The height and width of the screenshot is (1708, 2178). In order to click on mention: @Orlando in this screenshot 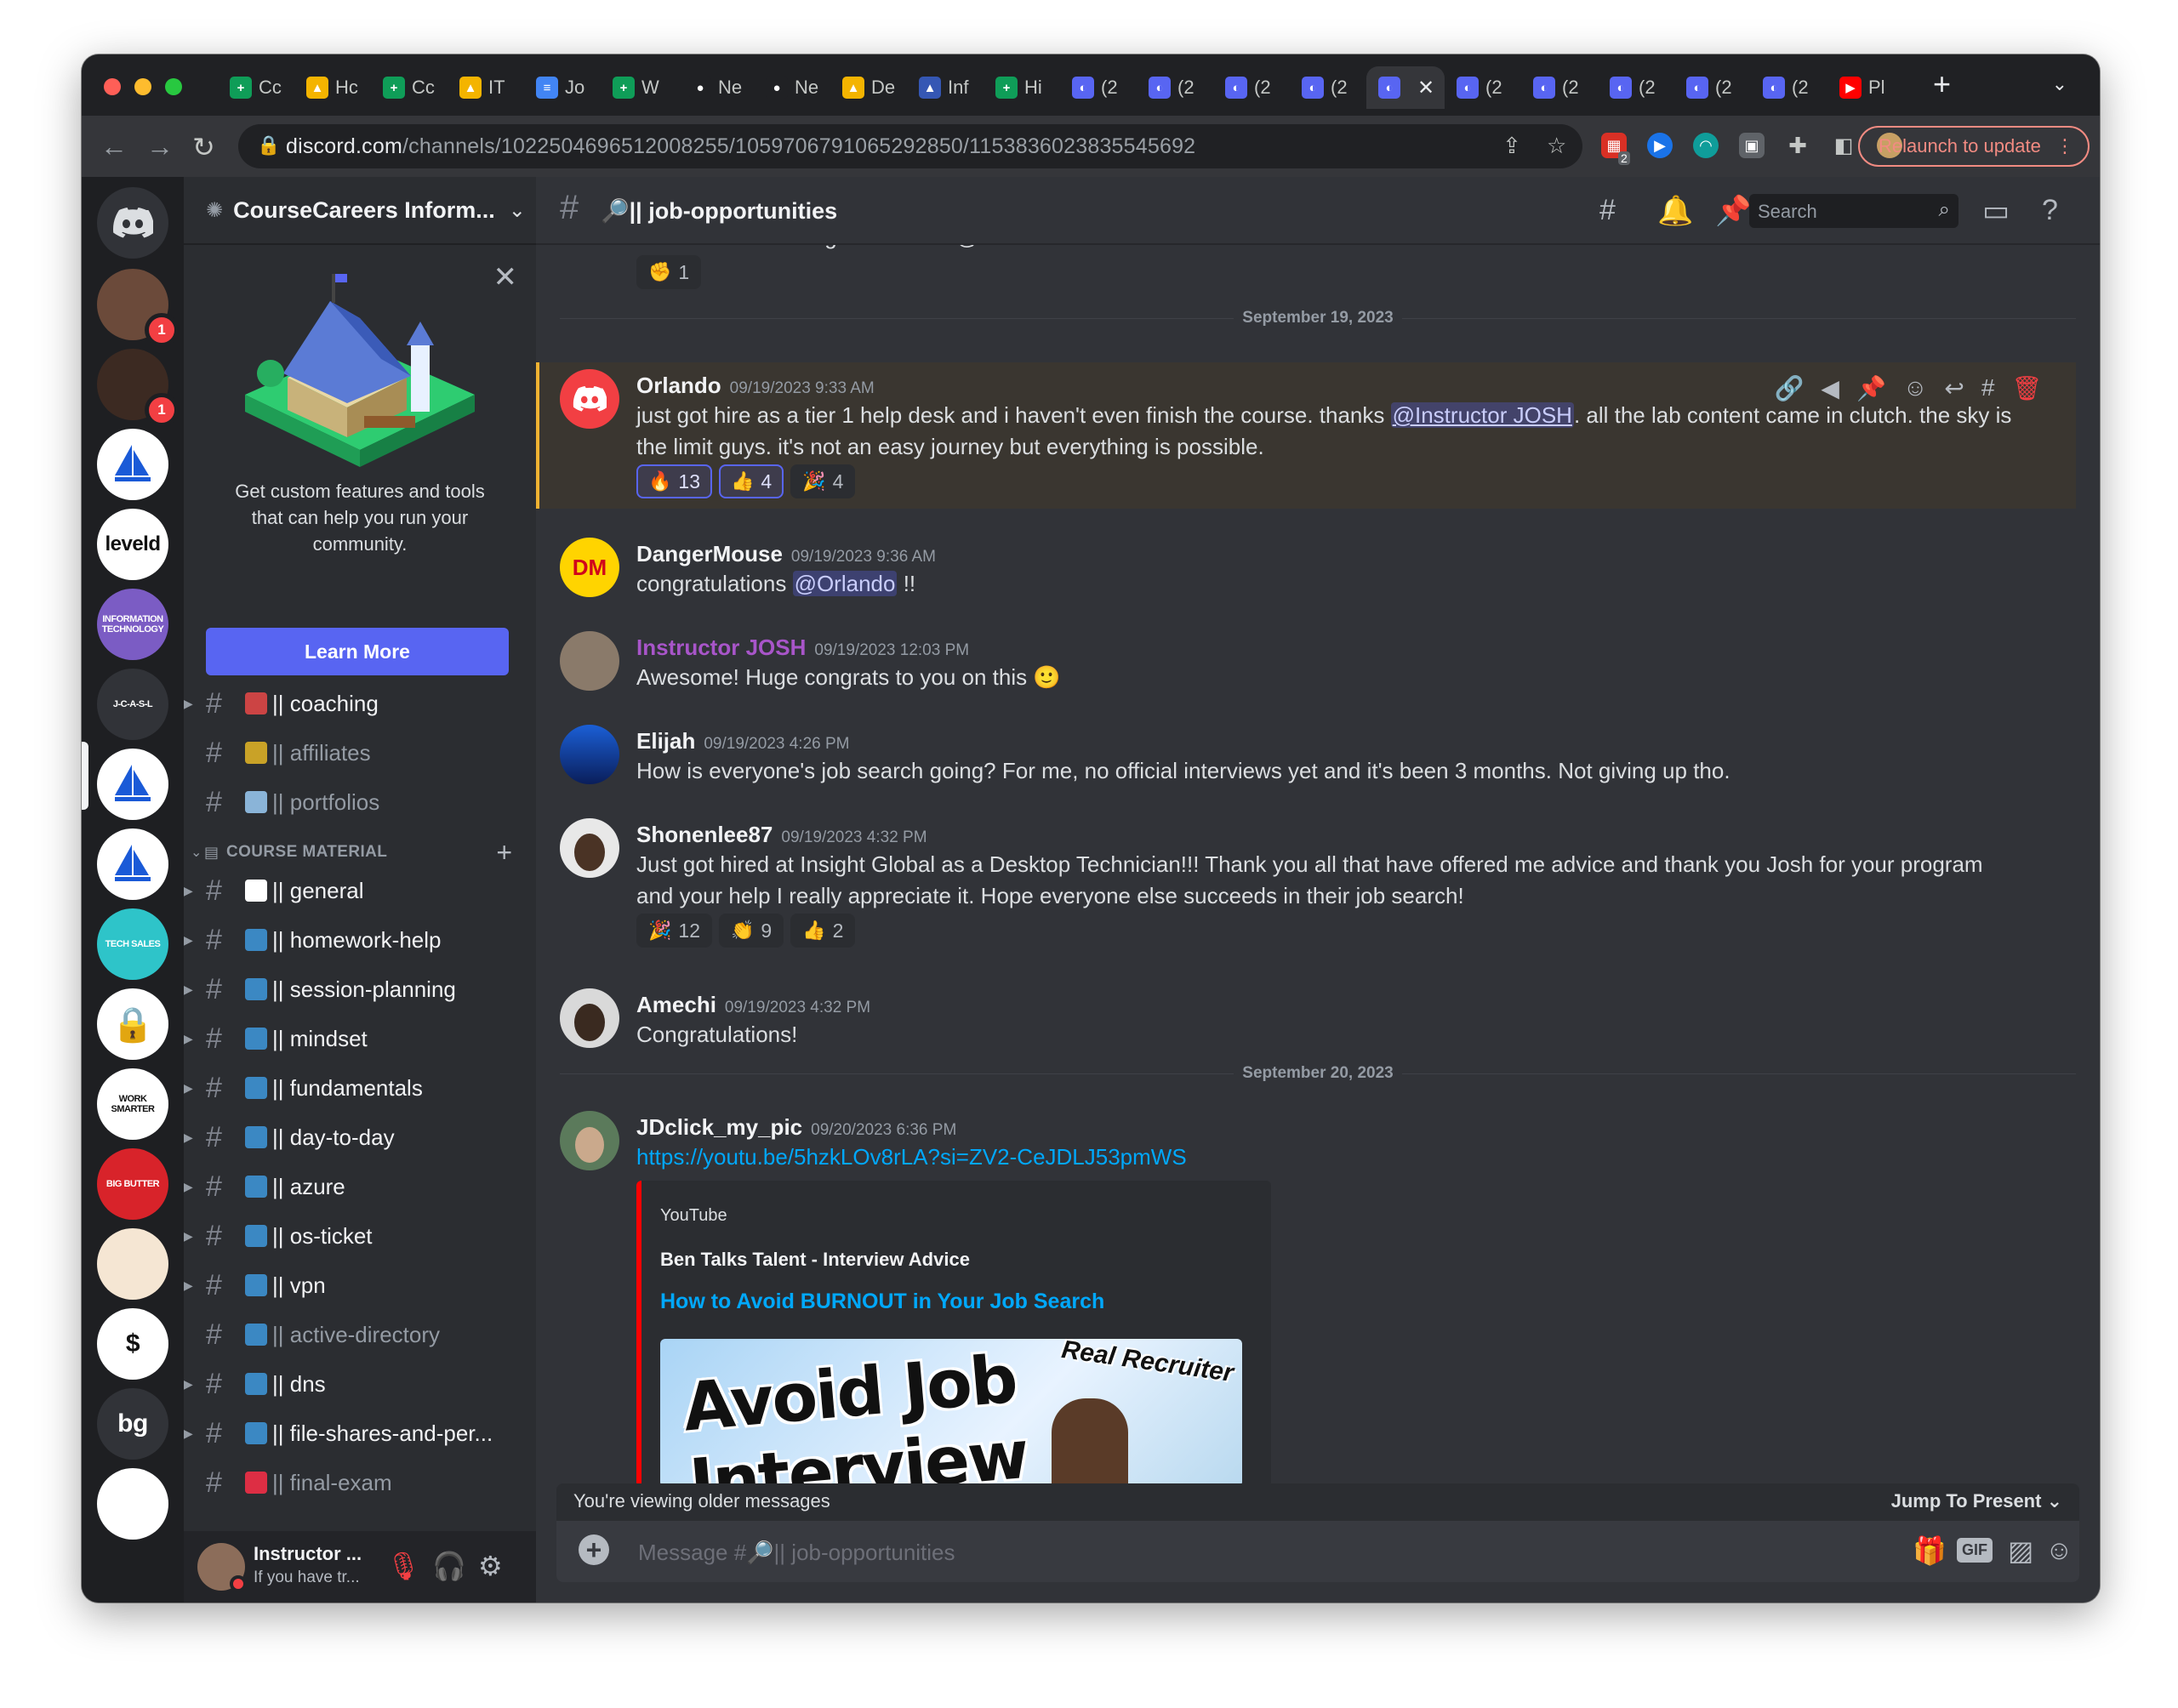, I will do `click(845, 583)`.